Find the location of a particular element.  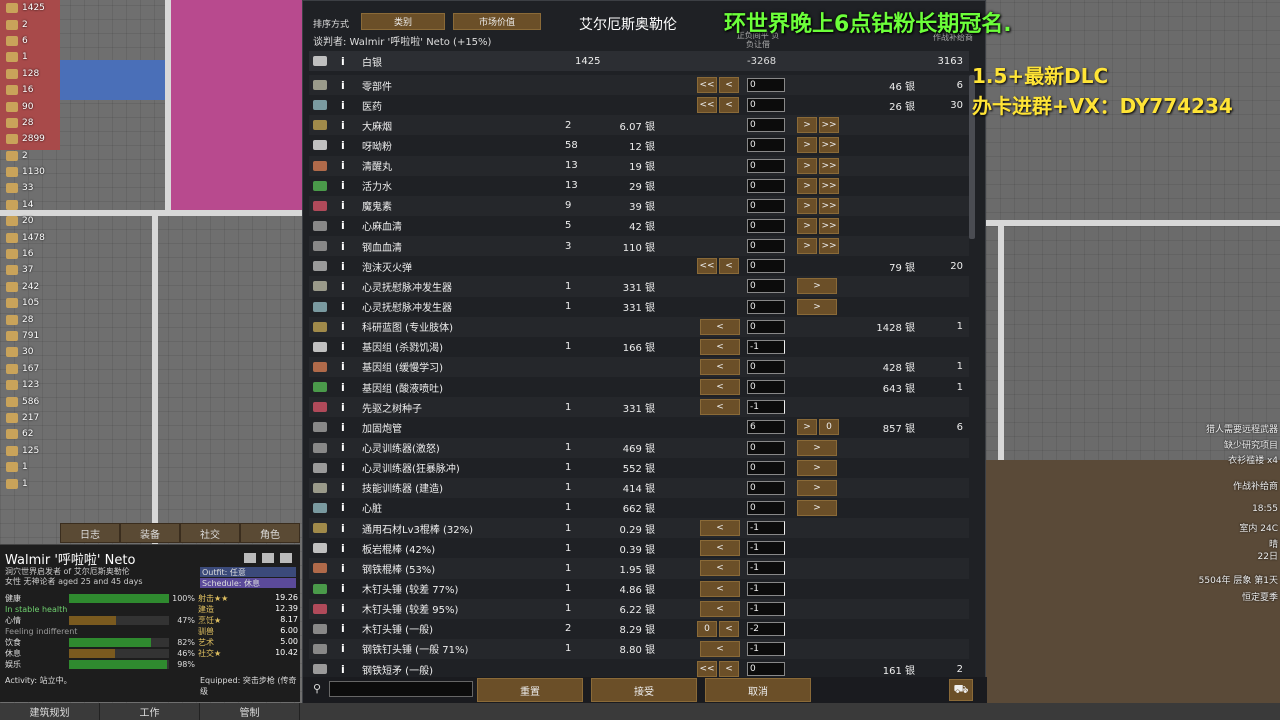

trade-cart-icon: ⛟ is located at coordinates (961, 690).